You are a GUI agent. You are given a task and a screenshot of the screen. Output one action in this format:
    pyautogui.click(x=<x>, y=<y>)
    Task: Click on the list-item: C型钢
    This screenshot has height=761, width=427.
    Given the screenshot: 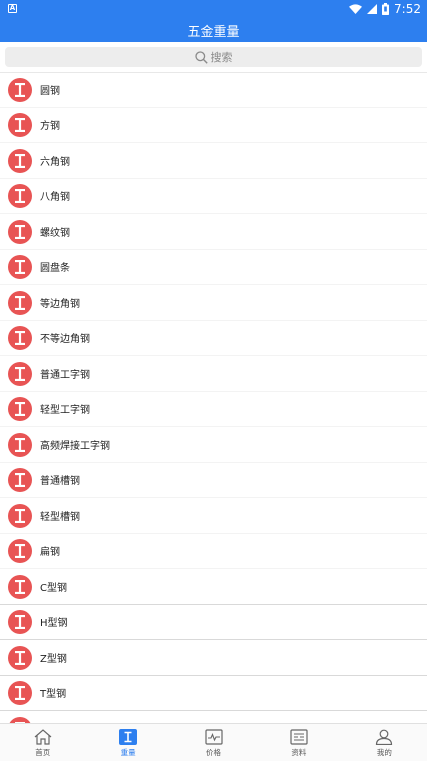 What is the action you would take?
    pyautogui.click(x=213, y=587)
    